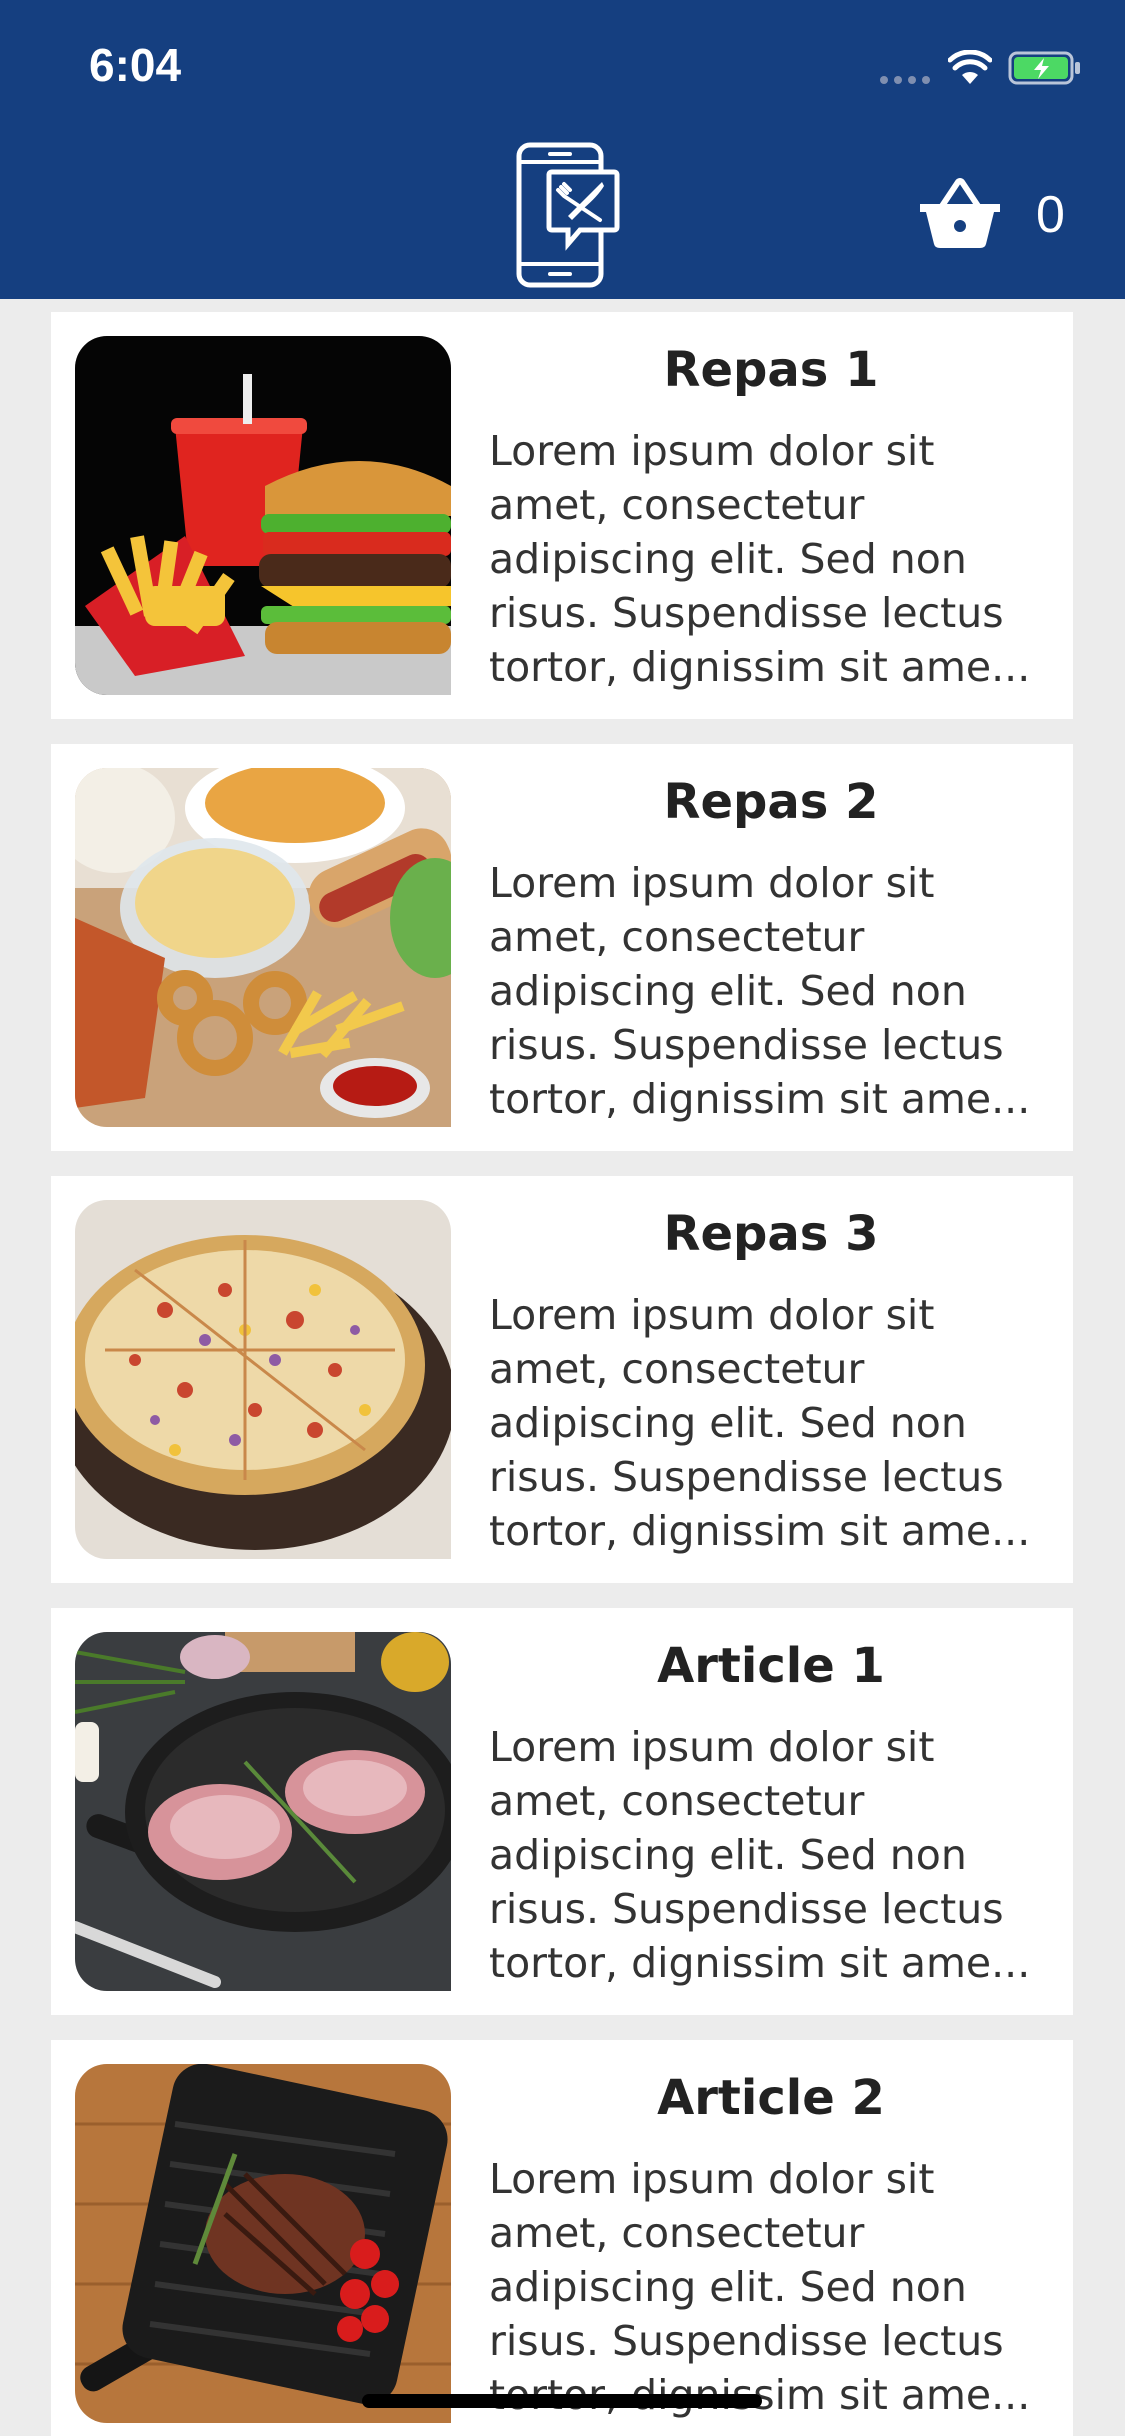  What do you see at coordinates (263, 1811) in the screenshot?
I see `pan-meat-photo` at bounding box center [263, 1811].